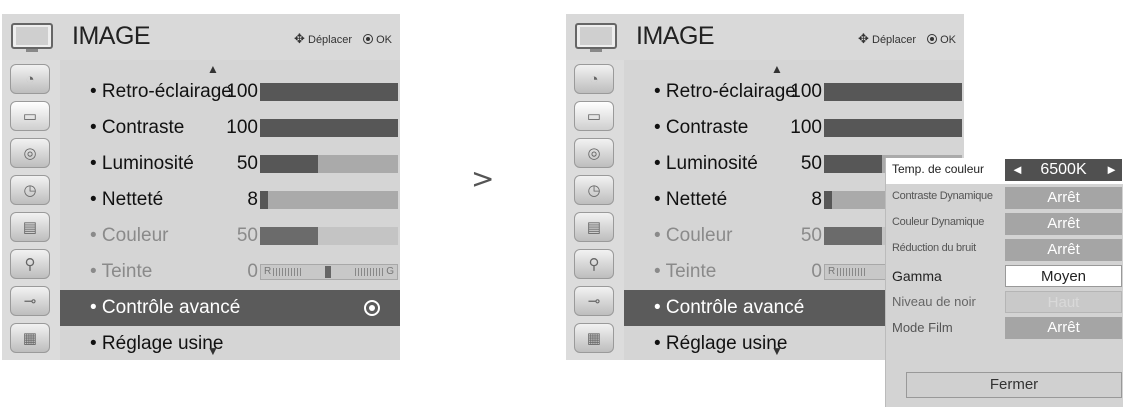  Describe the element at coordinates (1063, 302) in the screenshot. I see `row-value: Haut` at that location.